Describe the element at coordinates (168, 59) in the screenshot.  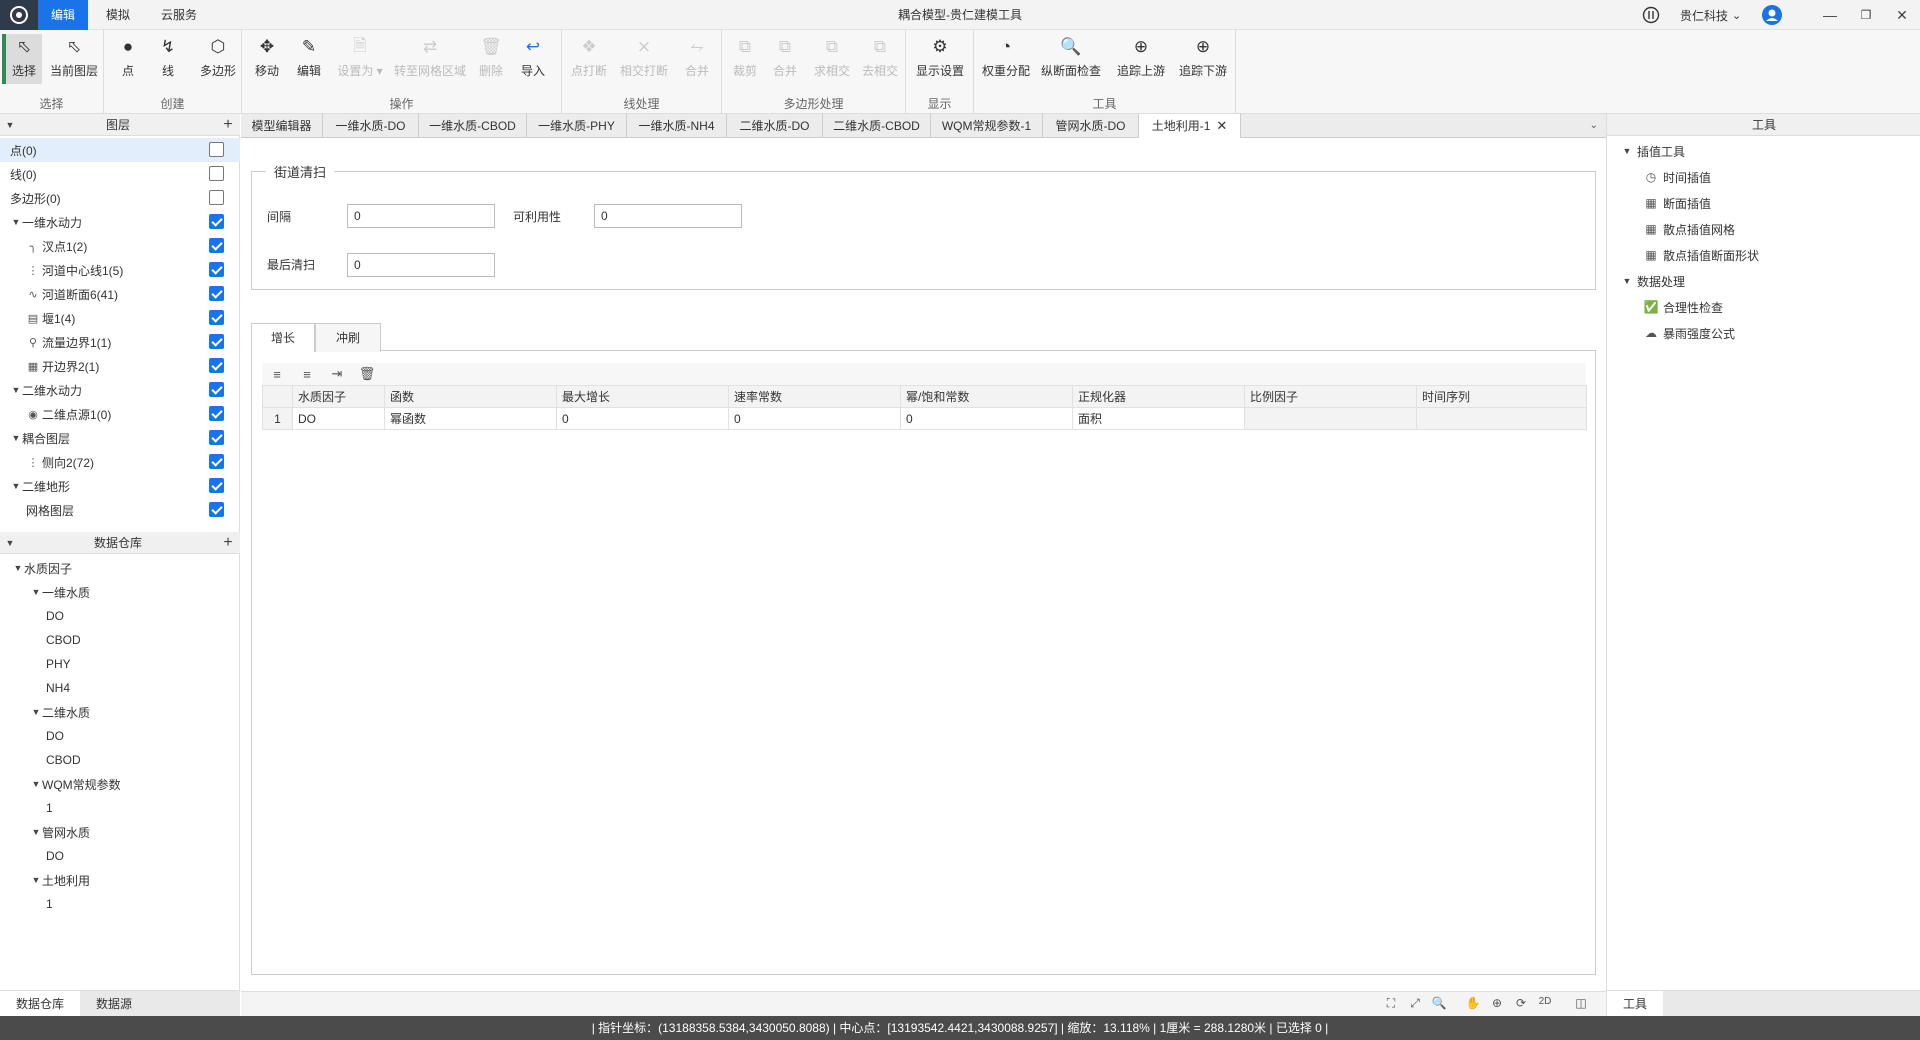
I see `line-button: ↯ 线` at that location.